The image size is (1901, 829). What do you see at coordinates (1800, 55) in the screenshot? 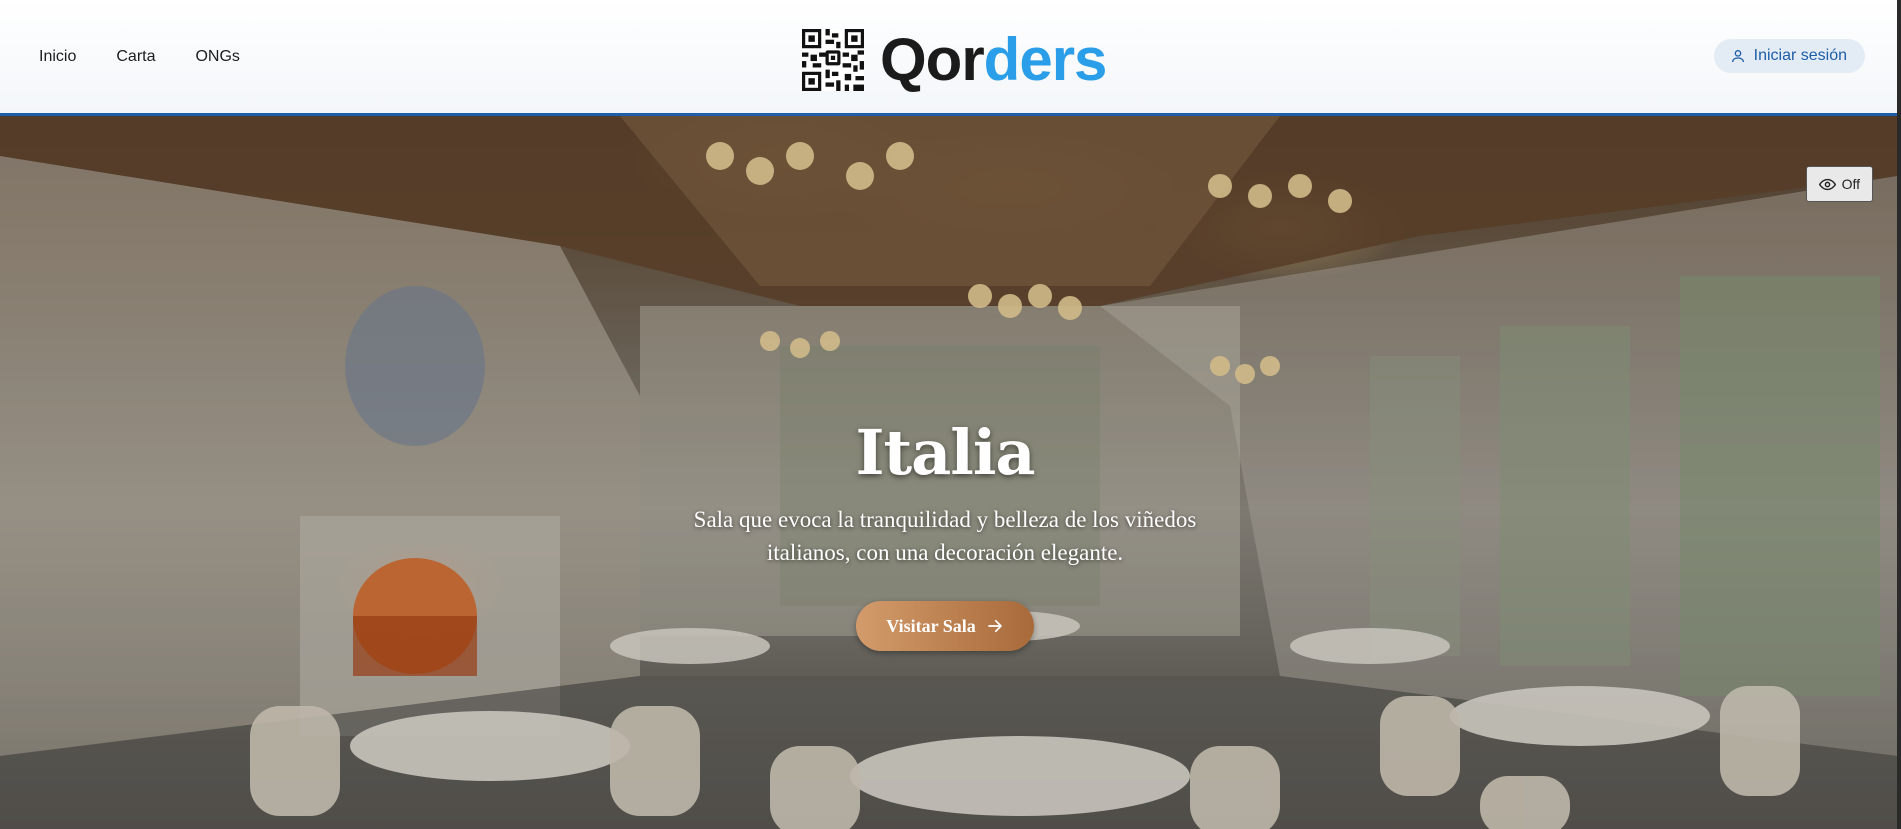
I see `login-label: Iniciar sesión` at bounding box center [1800, 55].